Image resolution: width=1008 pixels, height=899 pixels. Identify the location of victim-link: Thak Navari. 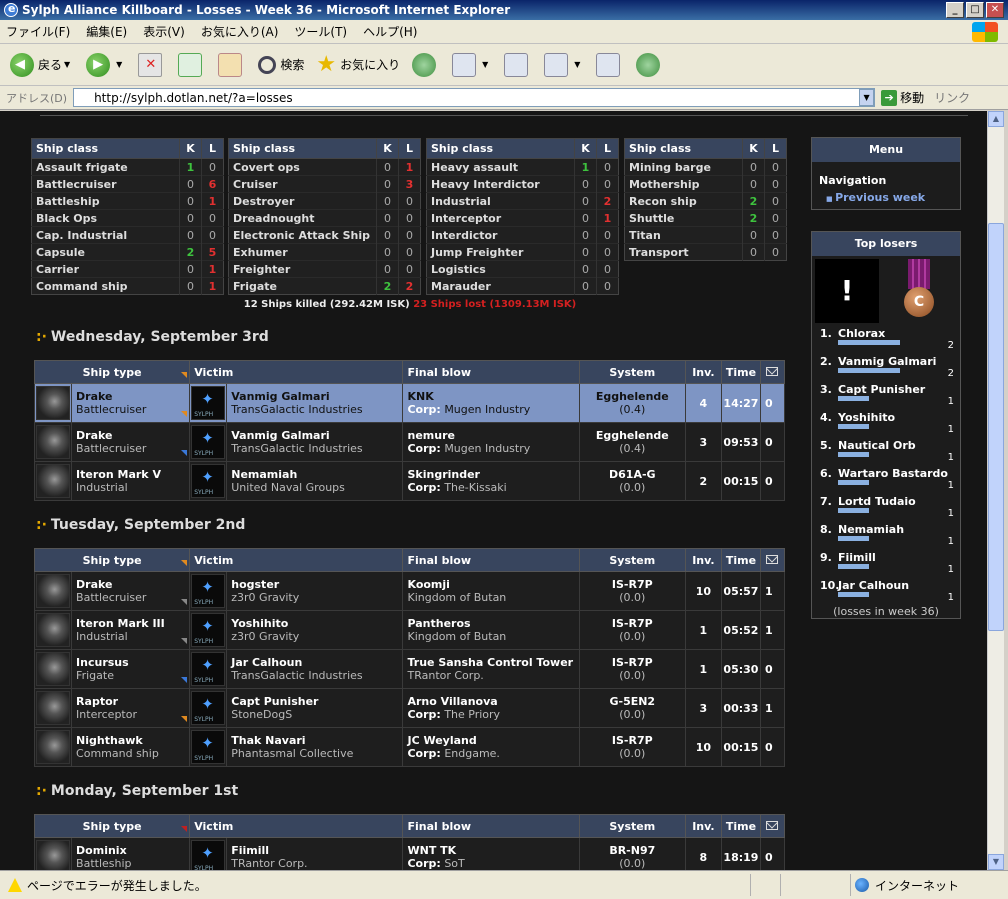
(316, 740).